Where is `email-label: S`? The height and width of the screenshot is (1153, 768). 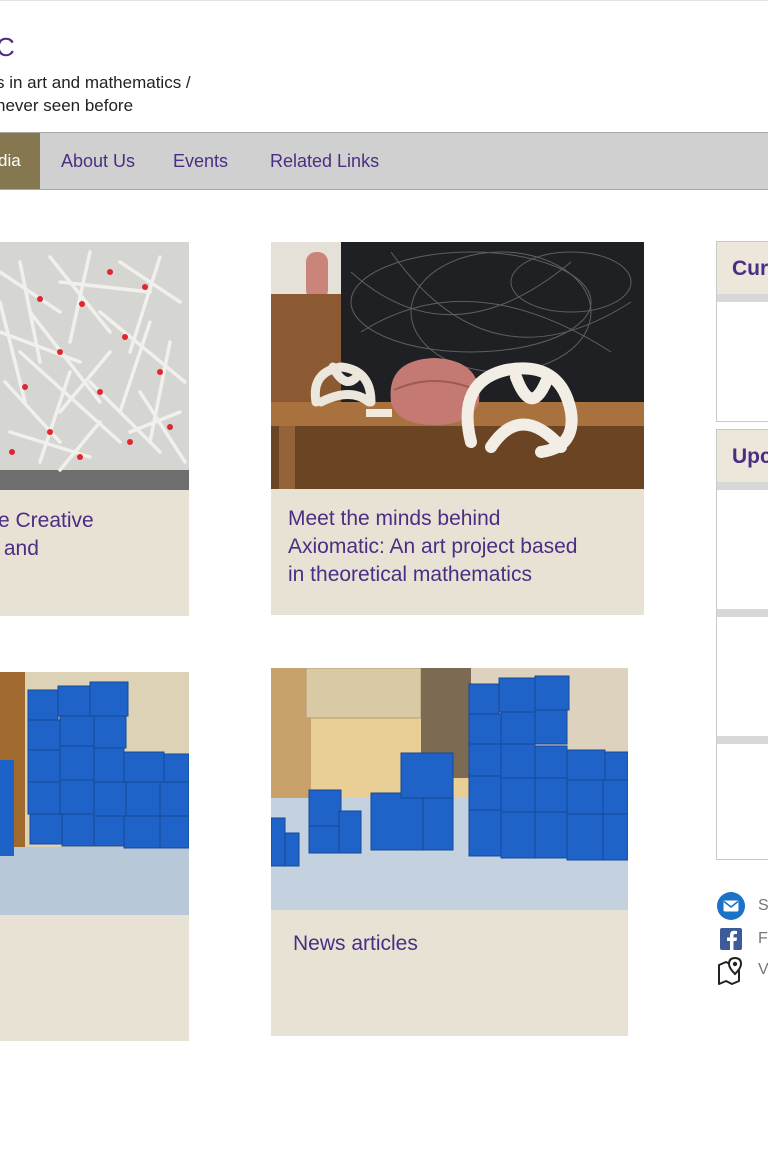
email-label: S is located at coordinates (763, 905).